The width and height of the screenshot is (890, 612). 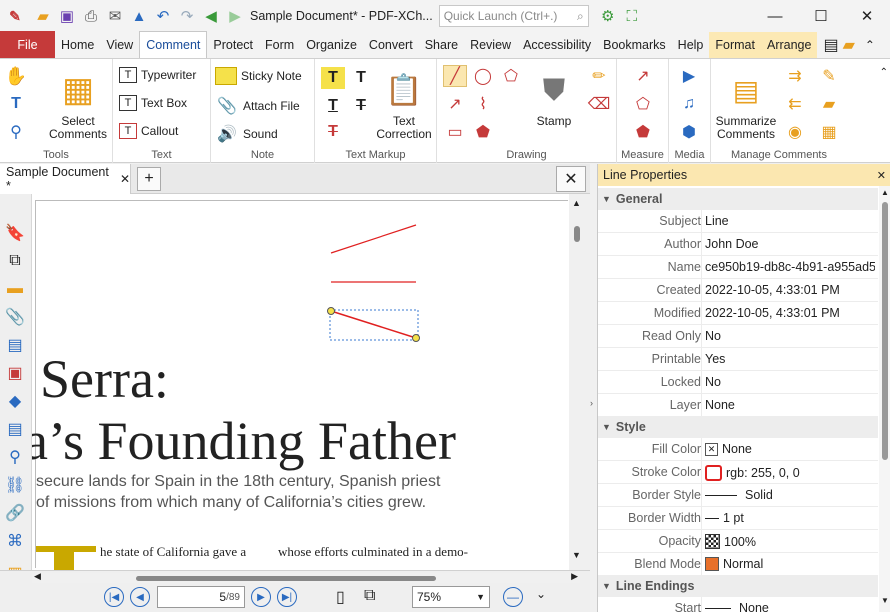 I want to click on bookmarks-icon: 🔖, so click(x=15, y=233).